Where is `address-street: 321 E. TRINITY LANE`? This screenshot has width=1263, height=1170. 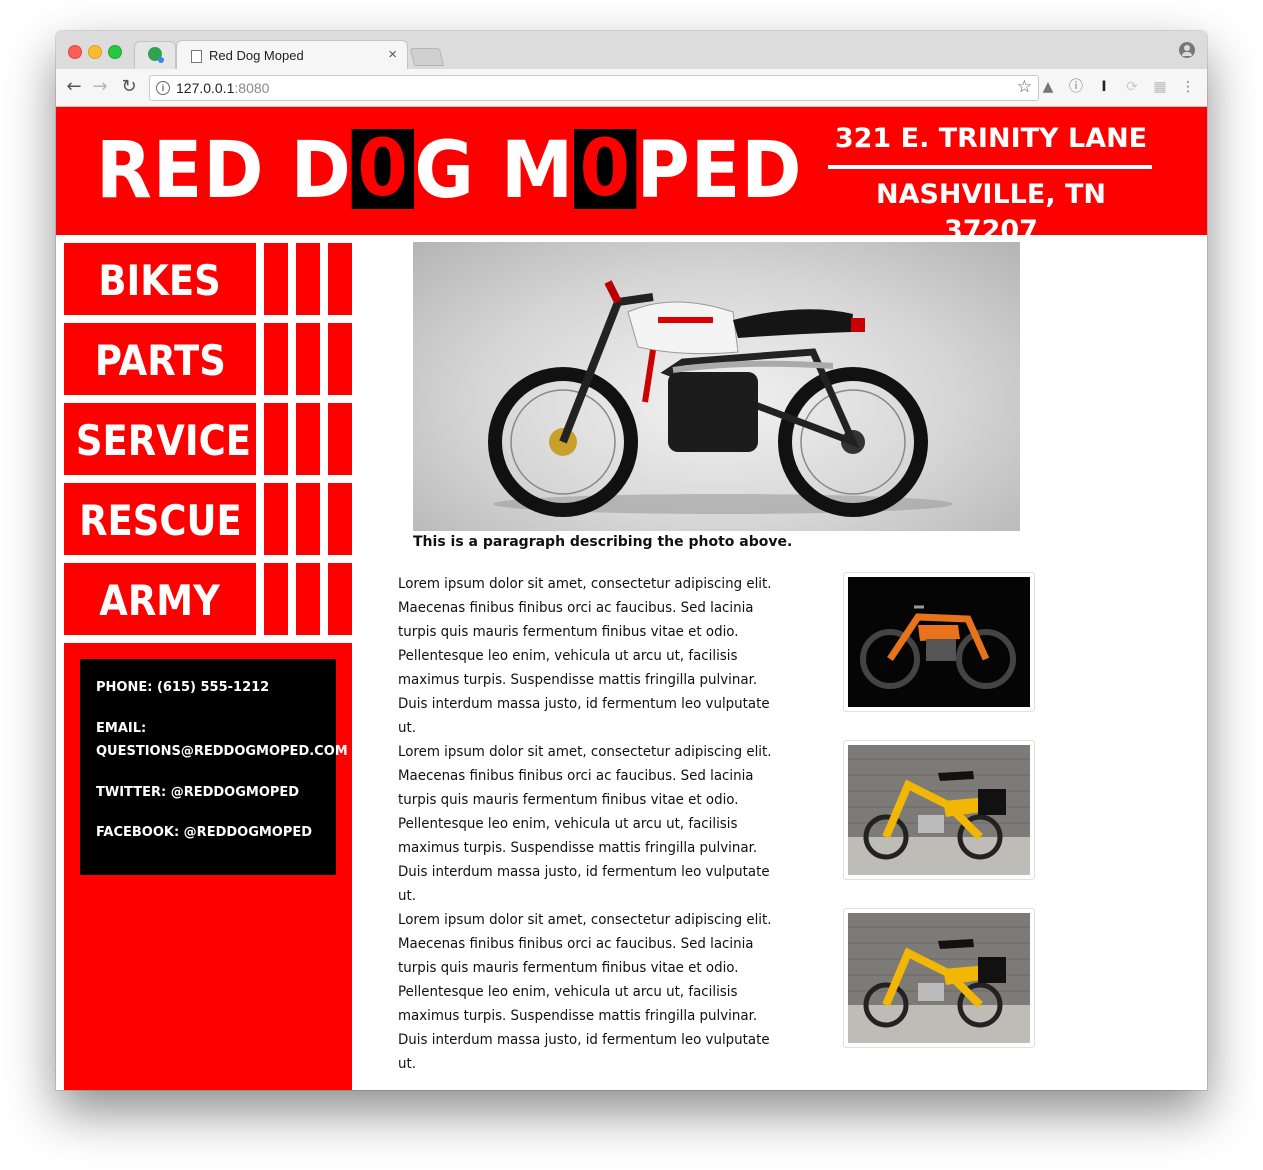
address-street: 321 E. TRINITY LANE is located at coordinates (991, 138).